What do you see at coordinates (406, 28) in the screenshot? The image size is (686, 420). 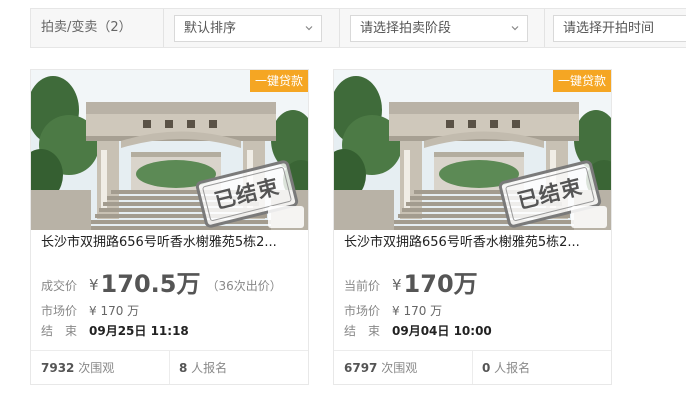 I see `stage-select-value: 请选择拍卖阶段` at bounding box center [406, 28].